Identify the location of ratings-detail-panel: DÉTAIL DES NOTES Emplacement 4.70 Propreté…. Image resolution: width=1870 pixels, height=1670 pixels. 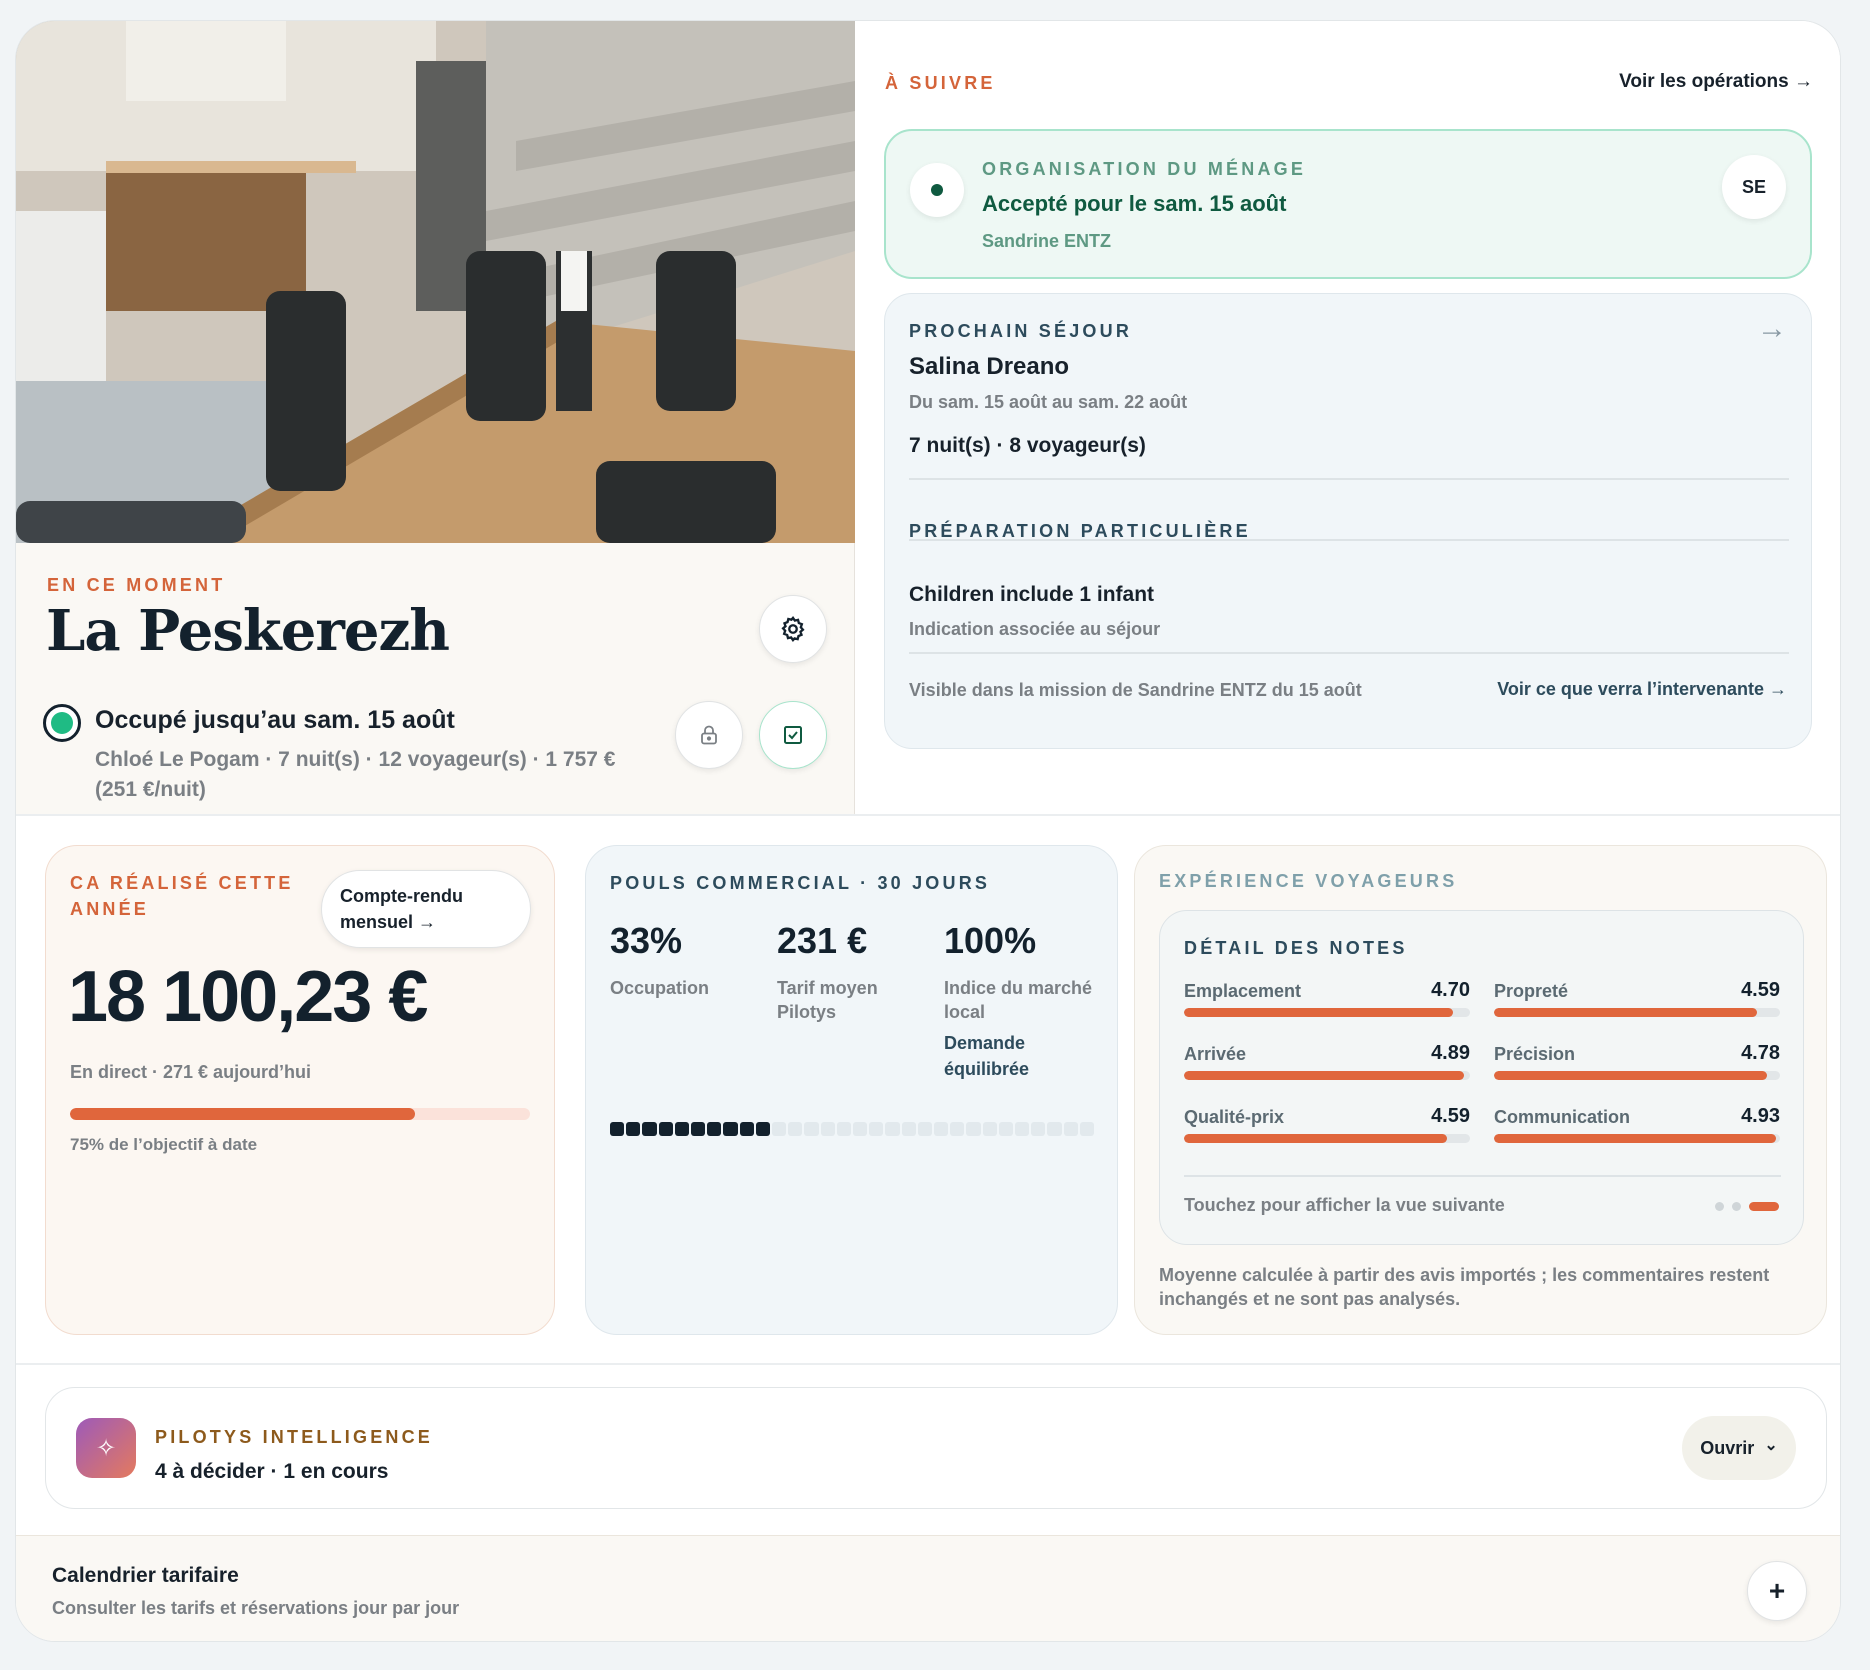
(1481, 1077).